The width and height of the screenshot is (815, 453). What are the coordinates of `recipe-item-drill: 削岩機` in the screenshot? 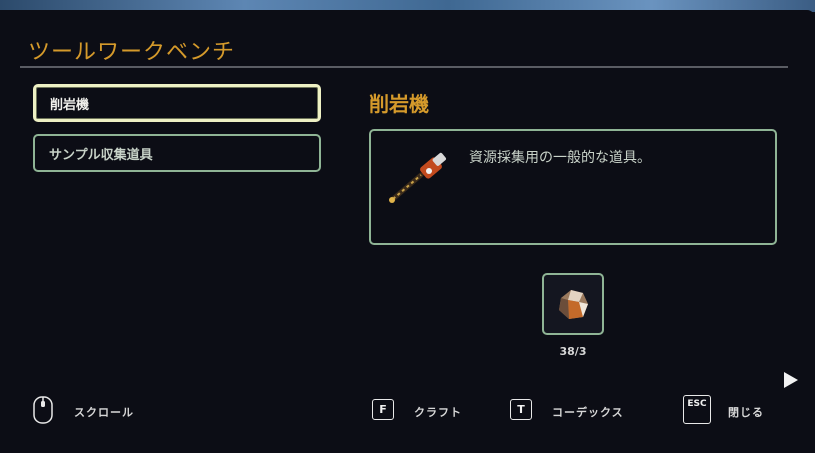 It's located at (177, 103).